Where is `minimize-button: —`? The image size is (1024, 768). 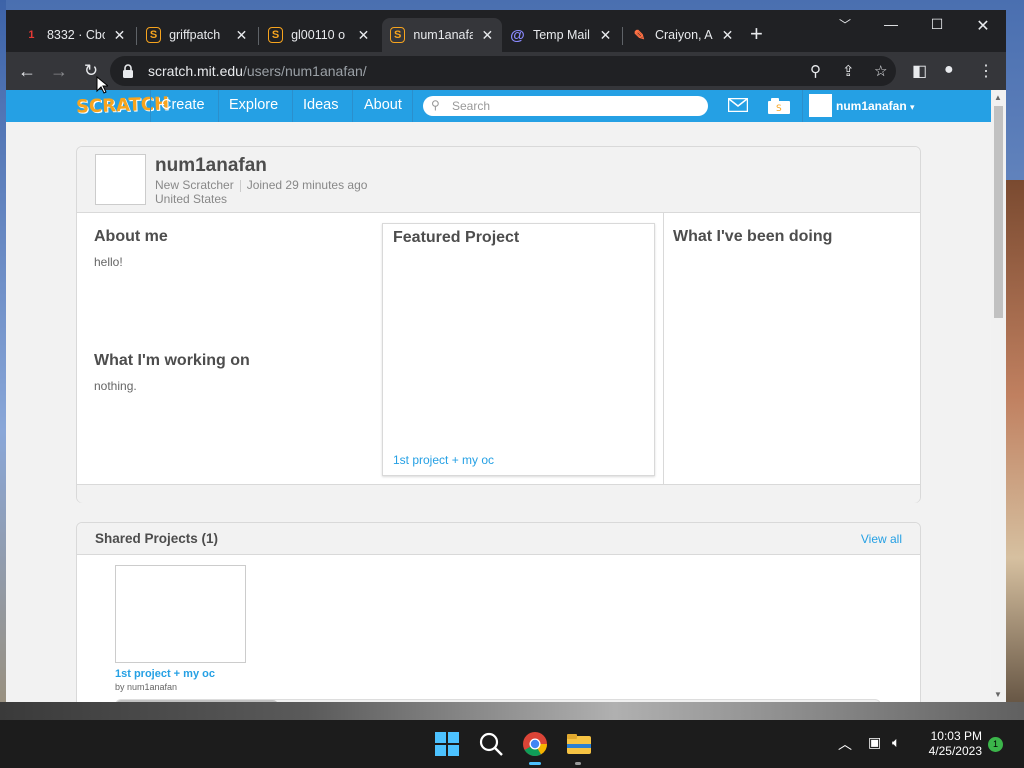 minimize-button: — is located at coordinates (891, 24).